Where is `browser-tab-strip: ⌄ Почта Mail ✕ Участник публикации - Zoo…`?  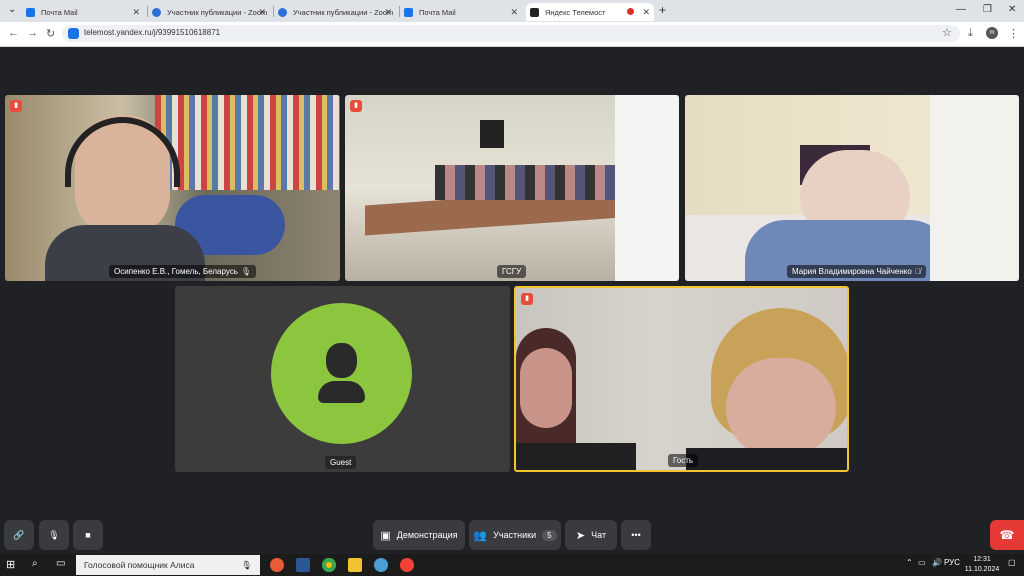 browser-tab-strip: ⌄ Почта Mail ✕ Участник публикации - Zoo… is located at coordinates (512, 11).